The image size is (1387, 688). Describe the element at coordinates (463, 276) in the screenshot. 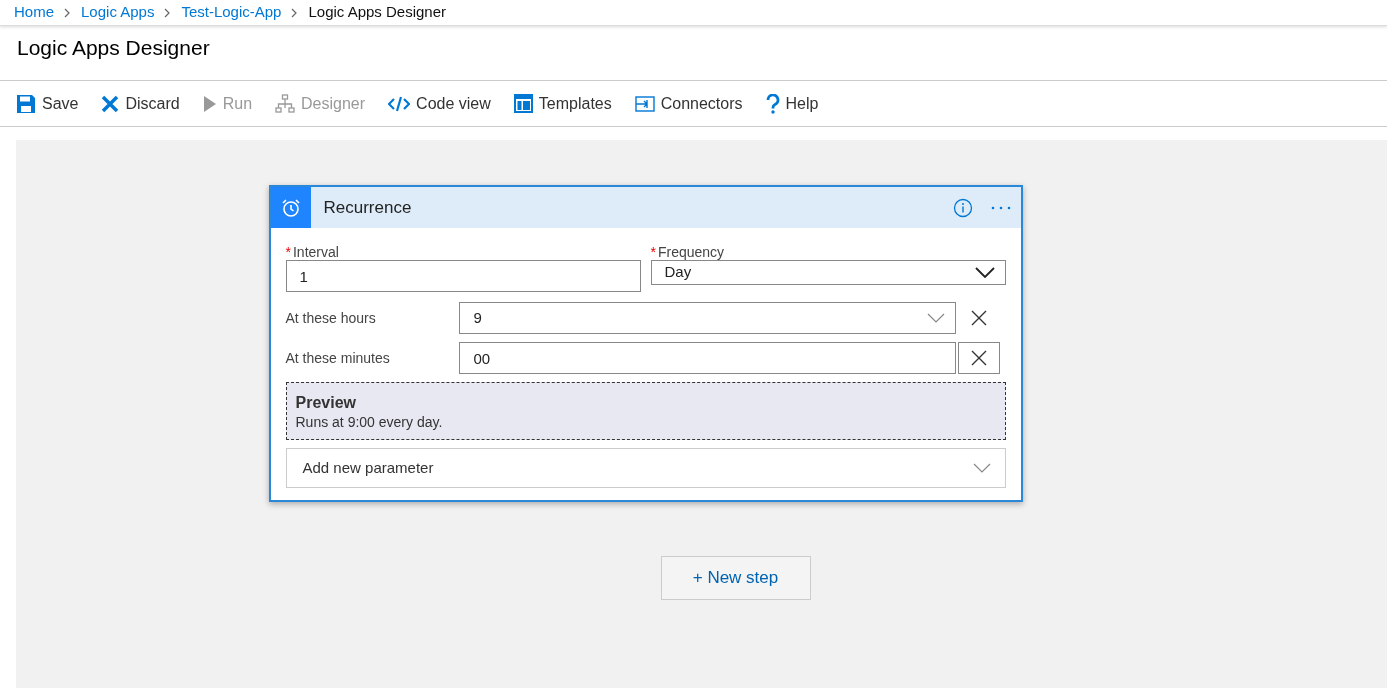

I see `input-field: 1` at that location.